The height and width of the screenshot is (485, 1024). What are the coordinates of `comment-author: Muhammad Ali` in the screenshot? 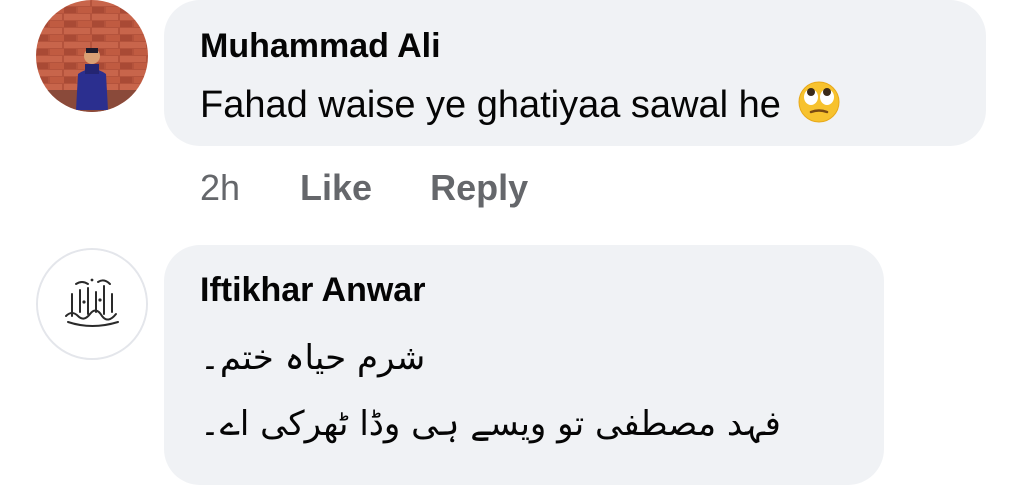 It's located at (320, 46).